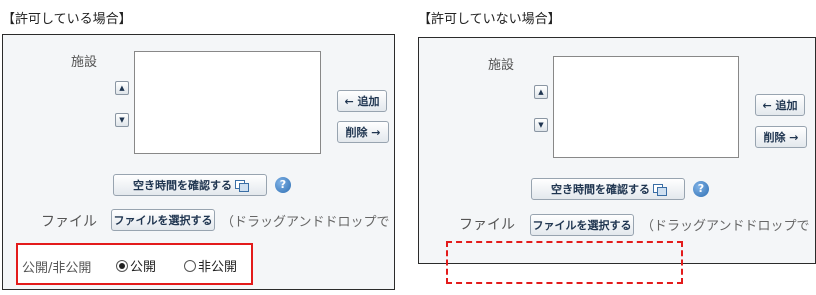 The height and width of the screenshot is (295, 816). I want to click on private-radio-label: 非公開, so click(218, 267).